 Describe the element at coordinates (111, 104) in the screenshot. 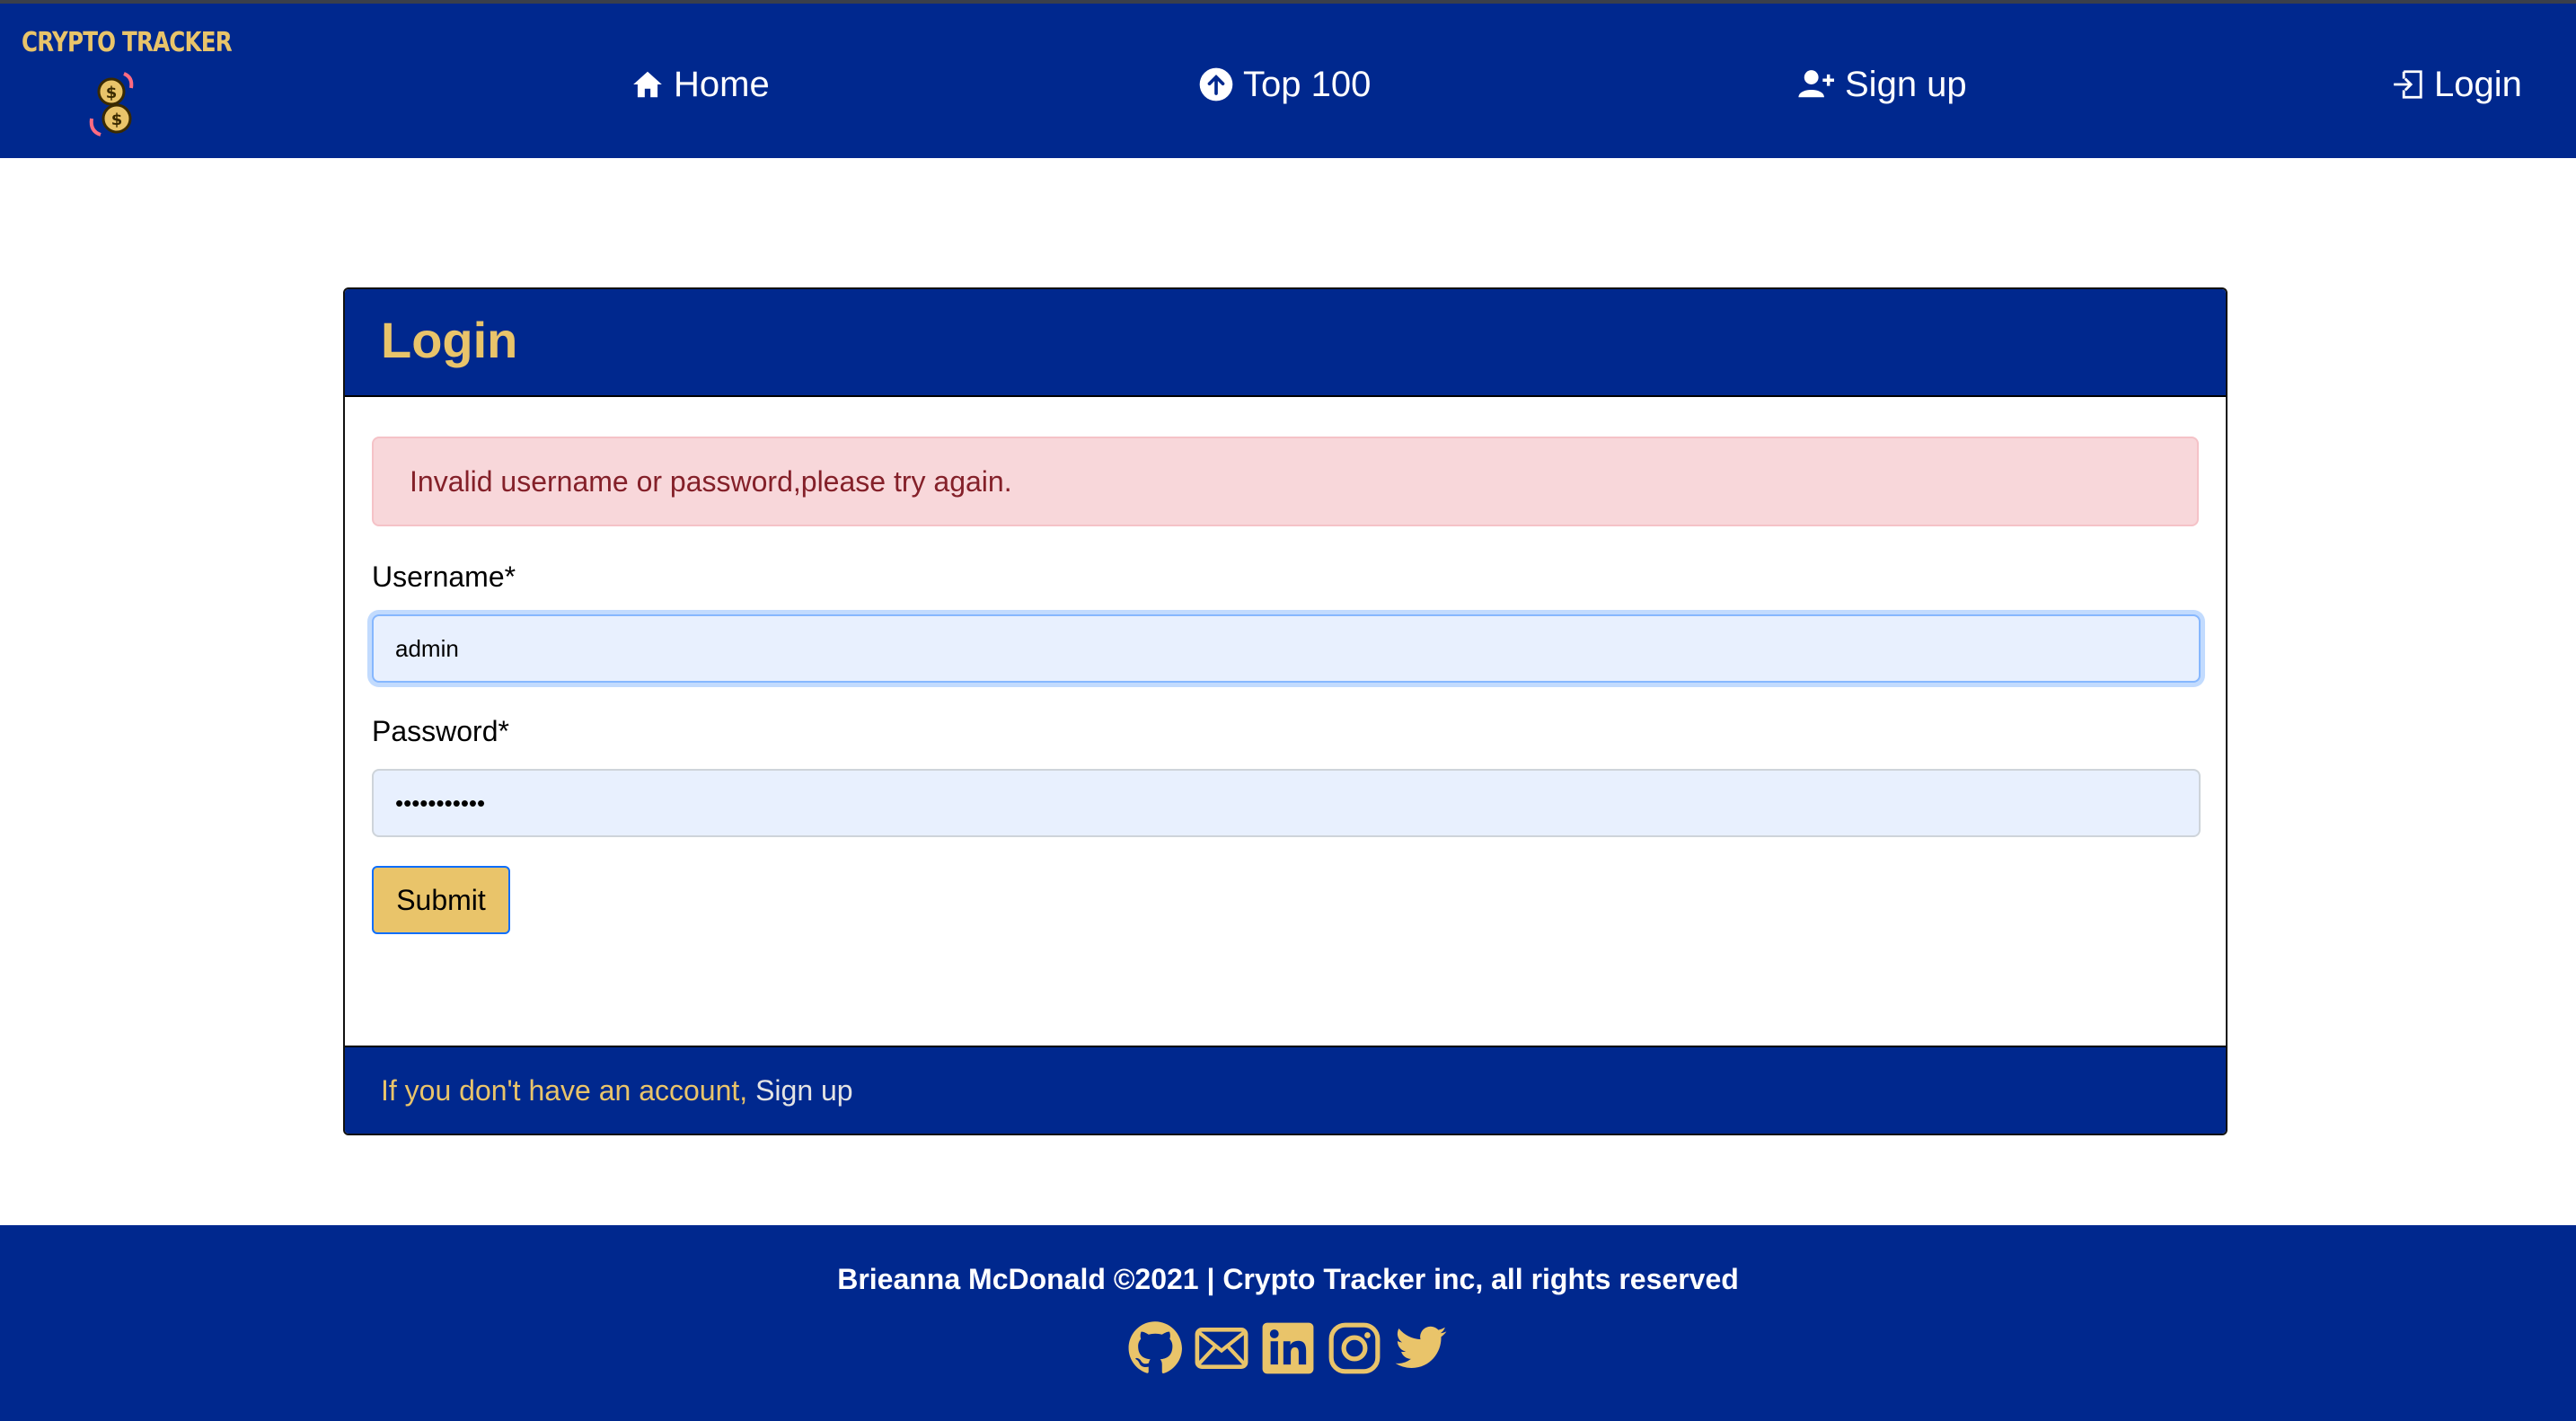

I see `coins-icon: $ $` at that location.